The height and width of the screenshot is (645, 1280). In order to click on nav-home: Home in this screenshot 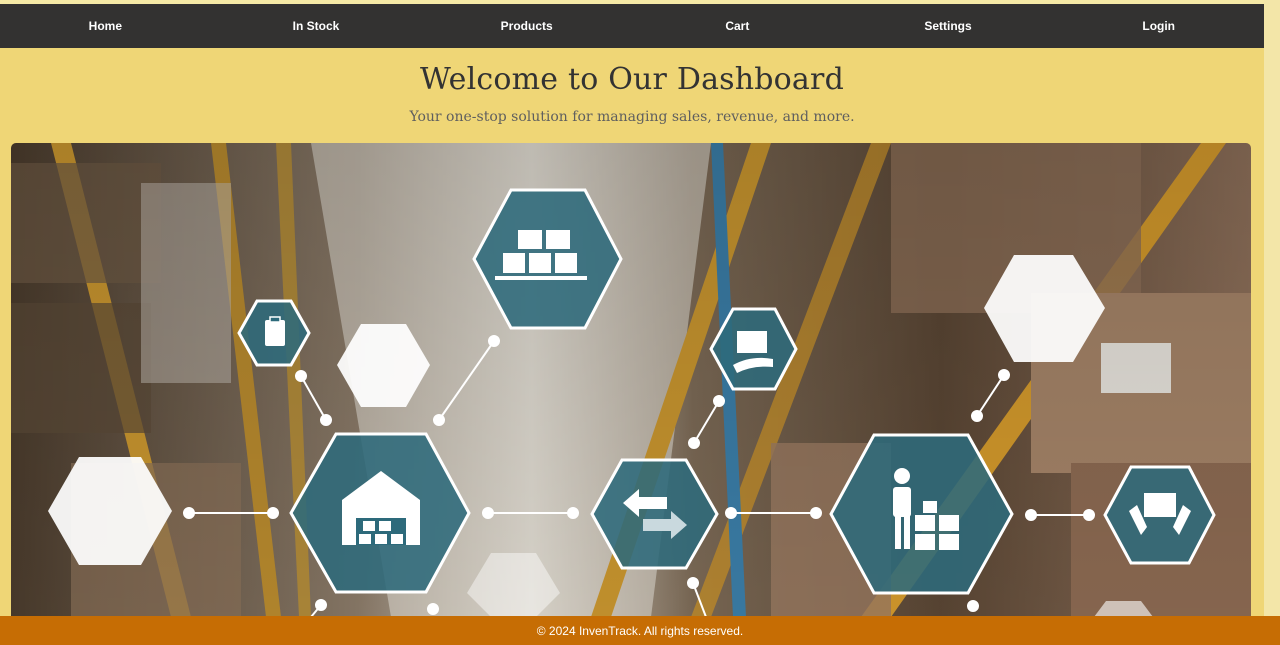, I will do `click(105, 26)`.